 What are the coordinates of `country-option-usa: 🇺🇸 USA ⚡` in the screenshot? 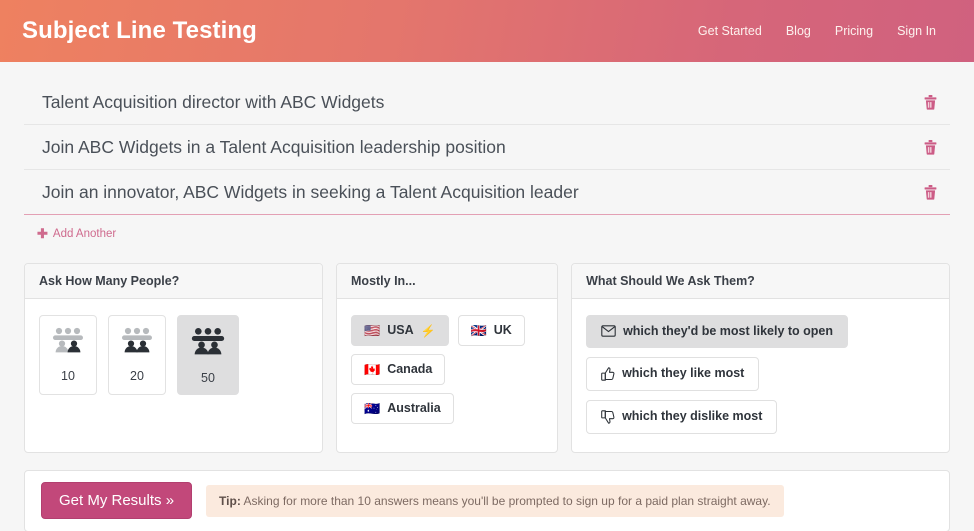 It's located at (400, 330).